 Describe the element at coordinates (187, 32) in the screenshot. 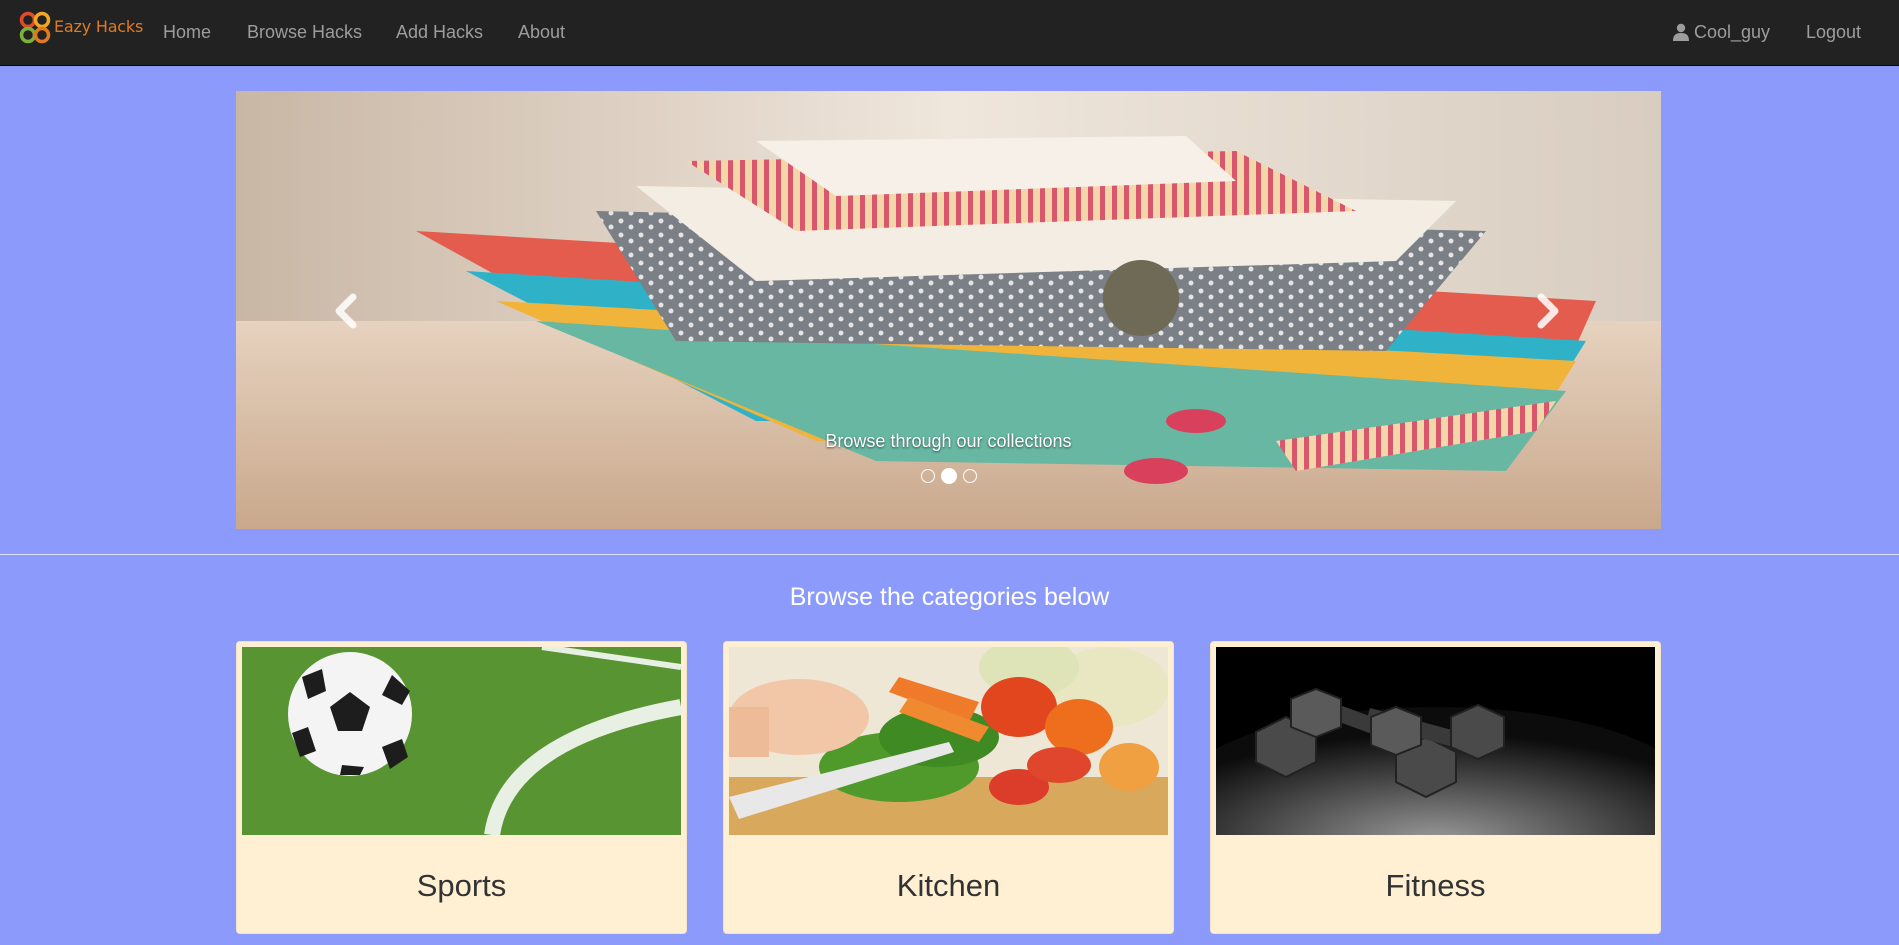

I see `nav-home-link: Home` at that location.